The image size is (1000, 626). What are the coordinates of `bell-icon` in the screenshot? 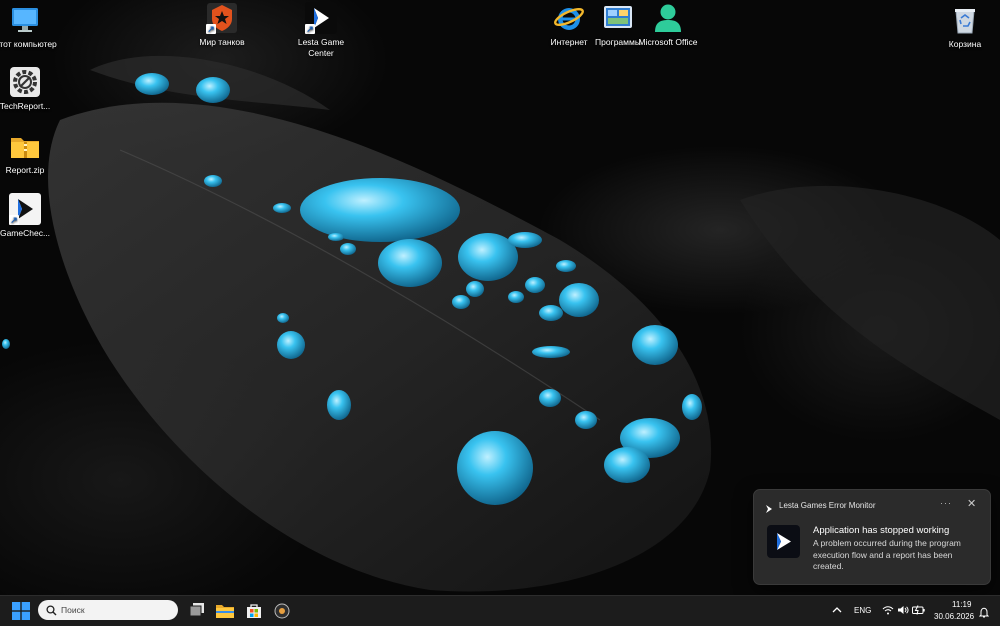 It's located at (984, 612).